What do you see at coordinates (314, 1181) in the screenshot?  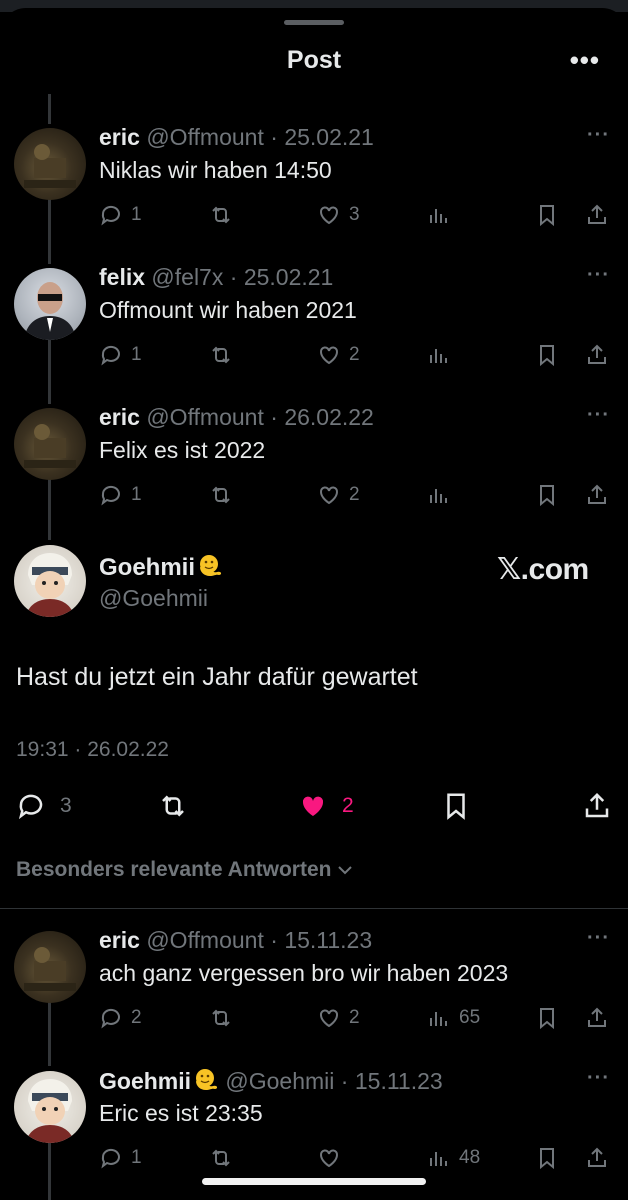 I see `home-indicator` at bounding box center [314, 1181].